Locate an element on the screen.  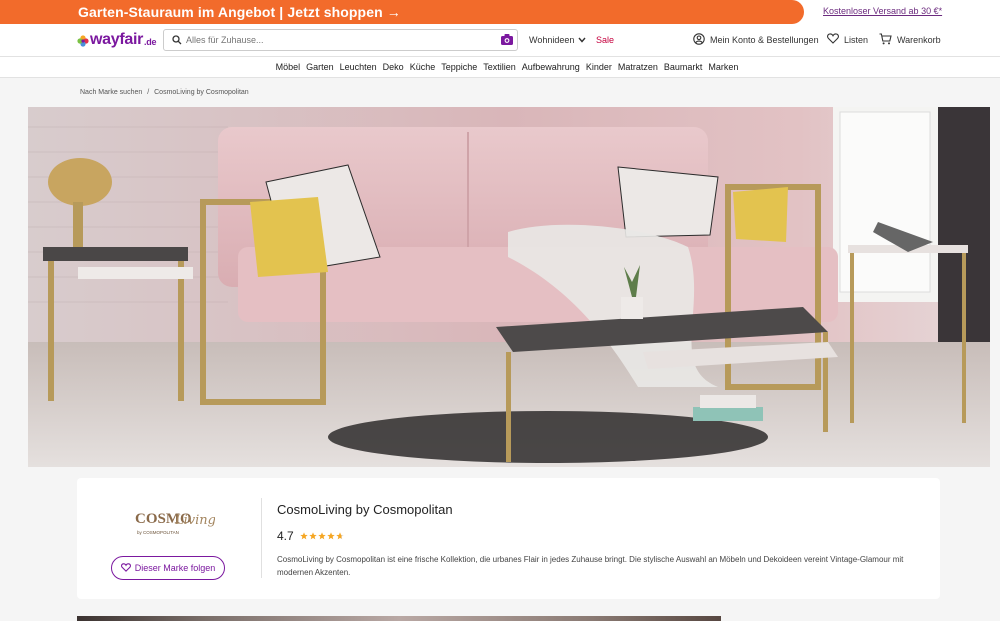
free-shipping-link: Kostenloser Versand ab 30 €* is located at coordinates (882, 11).